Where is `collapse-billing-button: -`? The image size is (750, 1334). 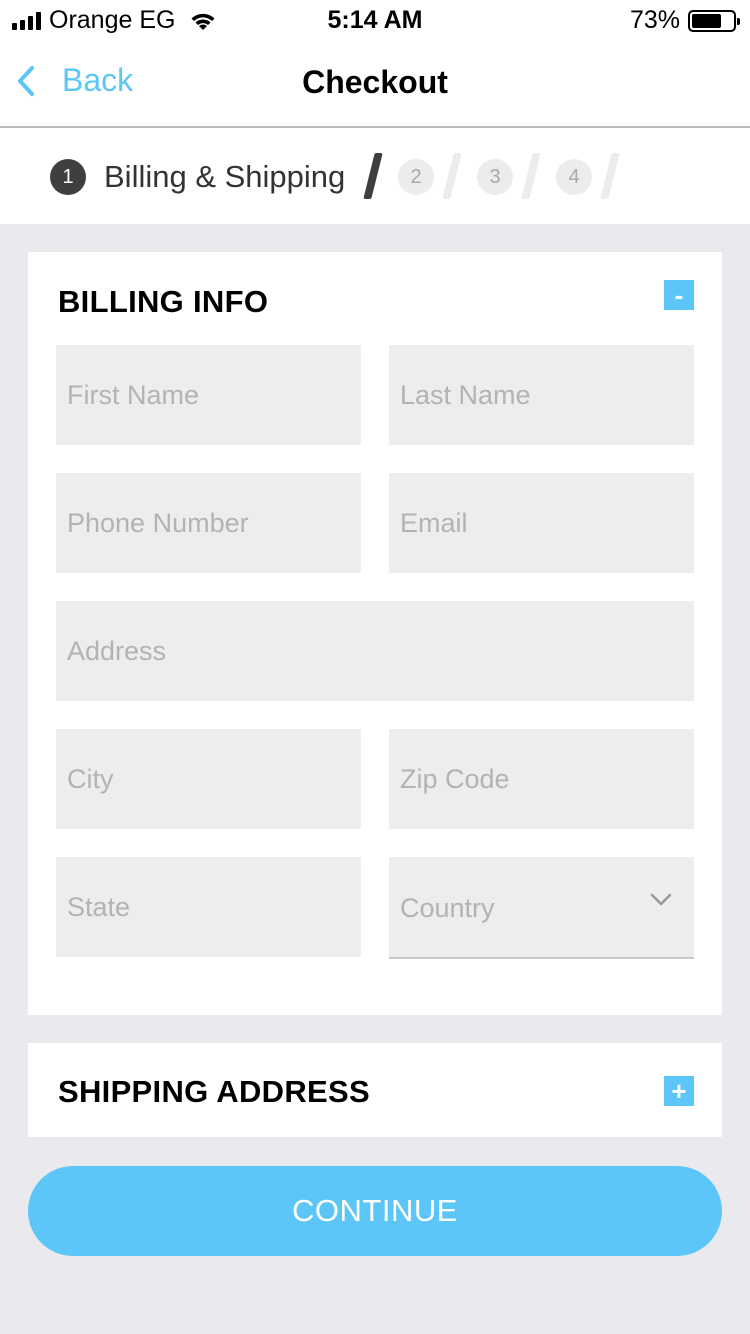
collapse-billing-button: - is located at coordinates (679, 295).